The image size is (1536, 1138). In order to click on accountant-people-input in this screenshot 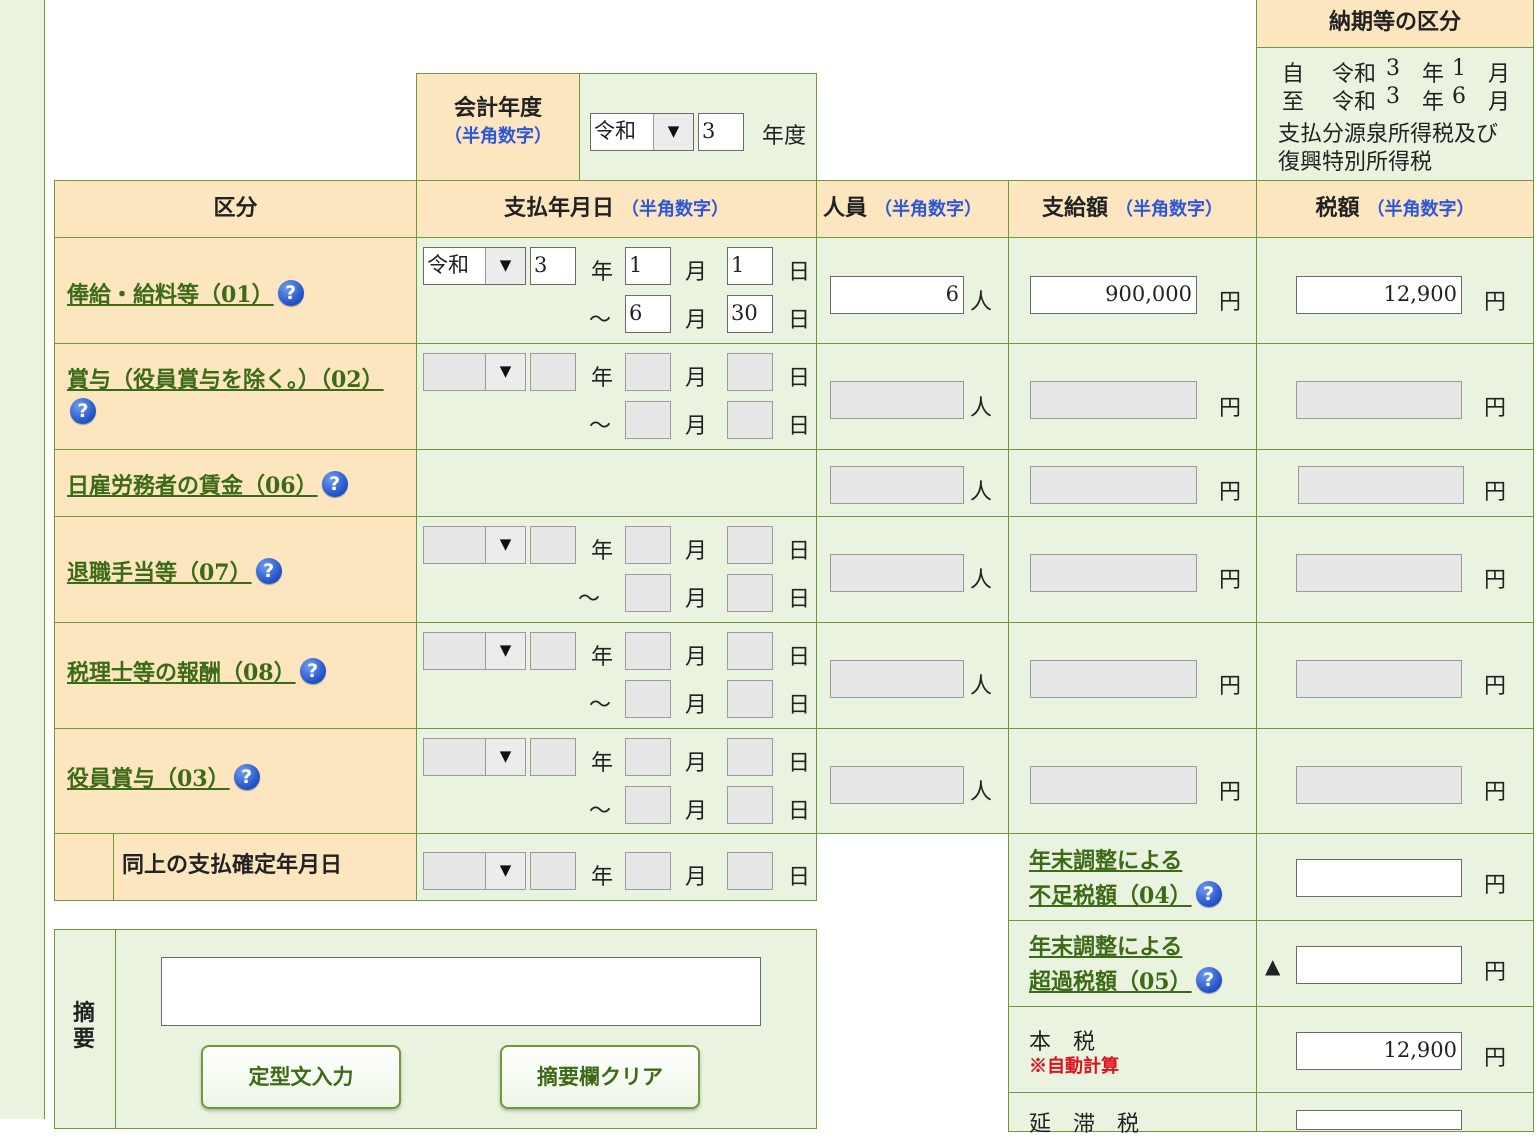, I will do `click(897, 679)`.